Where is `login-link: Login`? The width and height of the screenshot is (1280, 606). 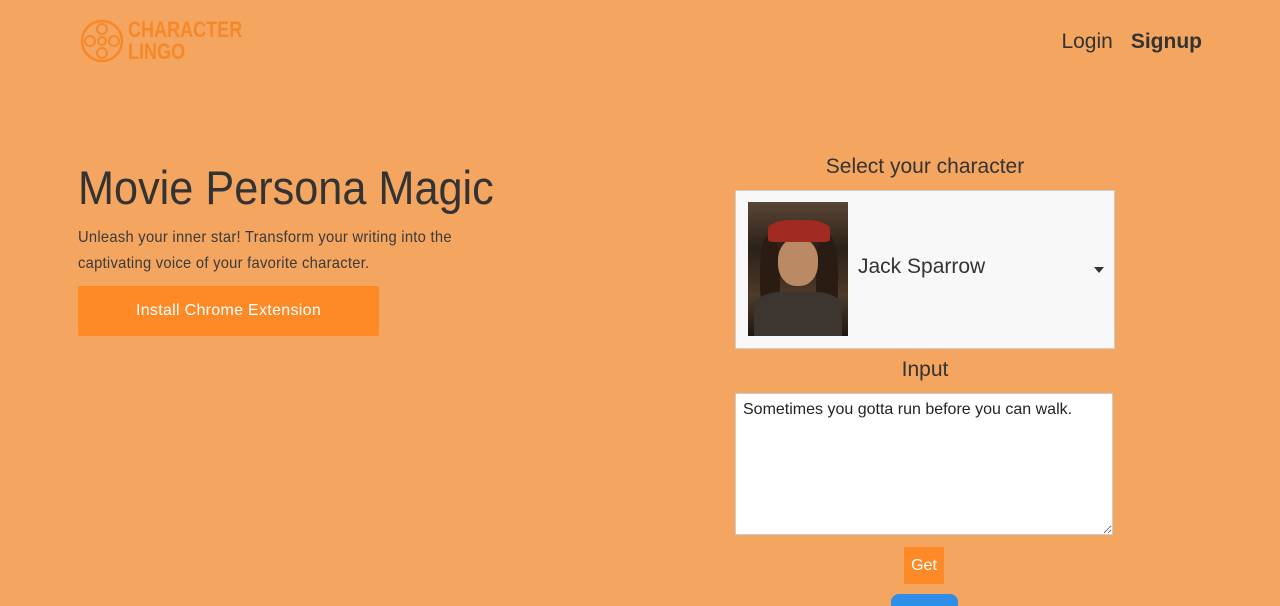 login-link: Login is located at coordinates (1086, 42).